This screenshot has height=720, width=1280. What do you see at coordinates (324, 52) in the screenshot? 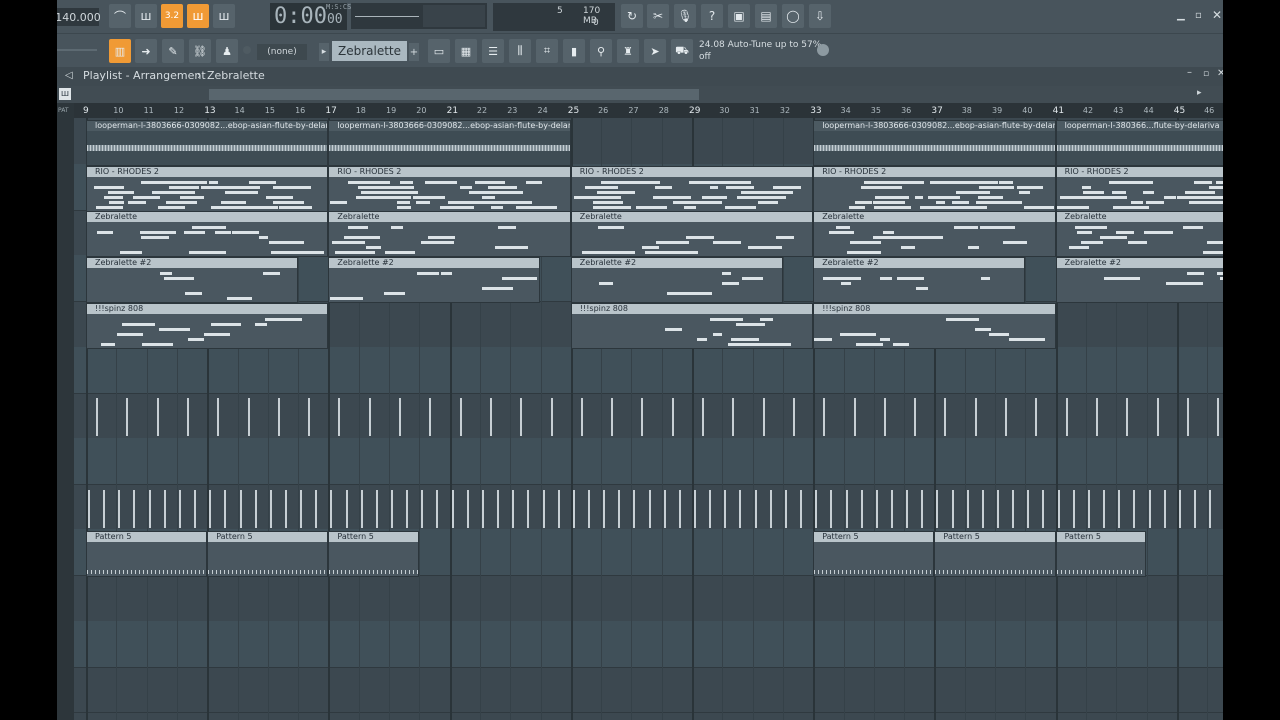
I see `pattern-prev-icon: ▸` at bounding box center [324, 52].